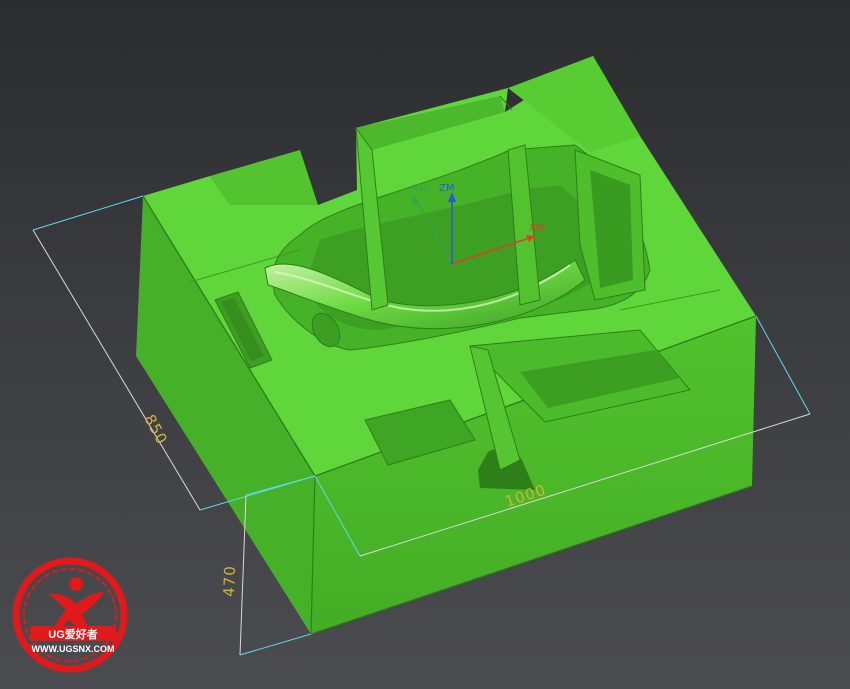 Image resolution: width=850 pixels, height=689 pixels. I want to click on dimension-height-label: 470, so click(229, 581).